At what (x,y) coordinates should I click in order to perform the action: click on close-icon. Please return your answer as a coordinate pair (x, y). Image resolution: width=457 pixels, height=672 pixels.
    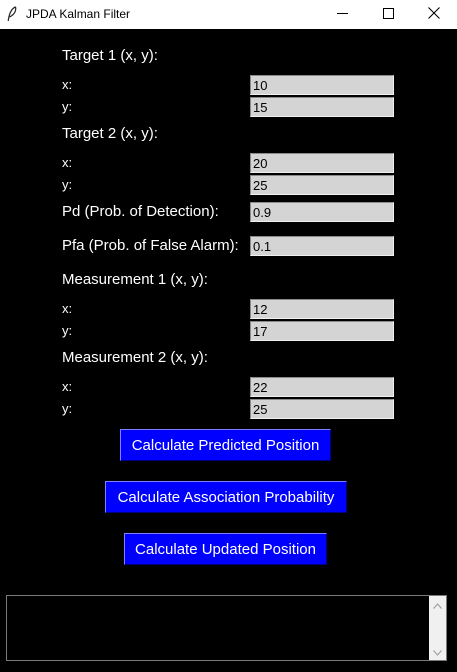
    Looking at the image, I should click on (434, 15).